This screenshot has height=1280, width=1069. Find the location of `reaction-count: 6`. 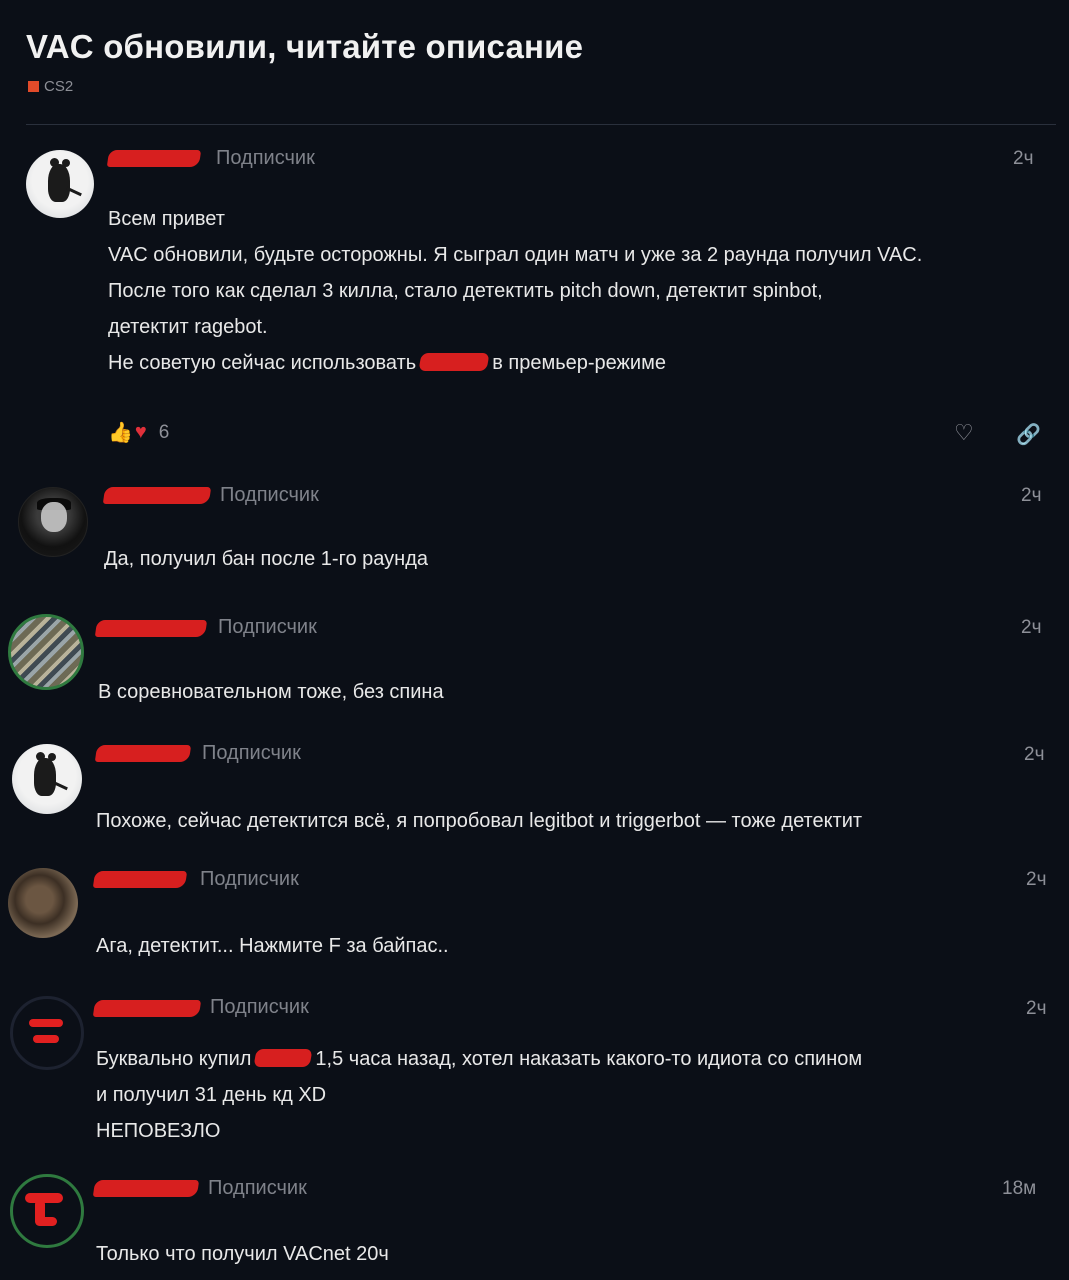

reaction-count: 6 is located at coordinates (164, 432).